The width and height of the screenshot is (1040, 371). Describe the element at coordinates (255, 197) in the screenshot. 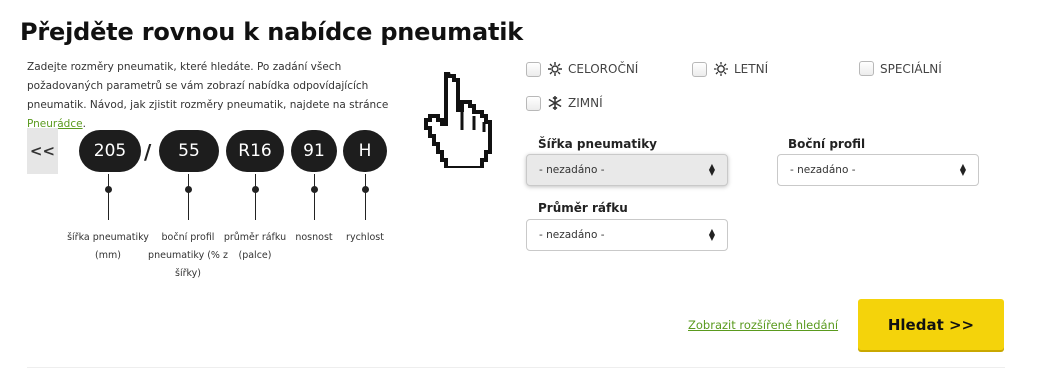

I see `rim-pointer-line` at that location.